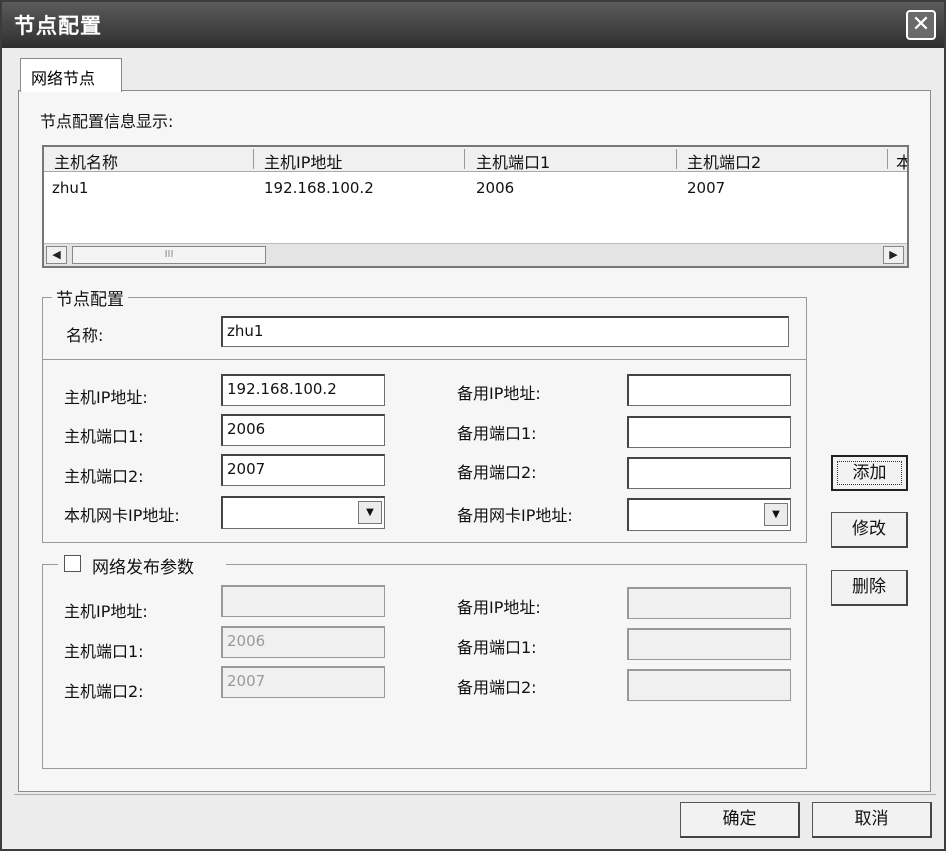  I want to click on publish-host-port1-label: 主机端口1:, so click(104, 651).